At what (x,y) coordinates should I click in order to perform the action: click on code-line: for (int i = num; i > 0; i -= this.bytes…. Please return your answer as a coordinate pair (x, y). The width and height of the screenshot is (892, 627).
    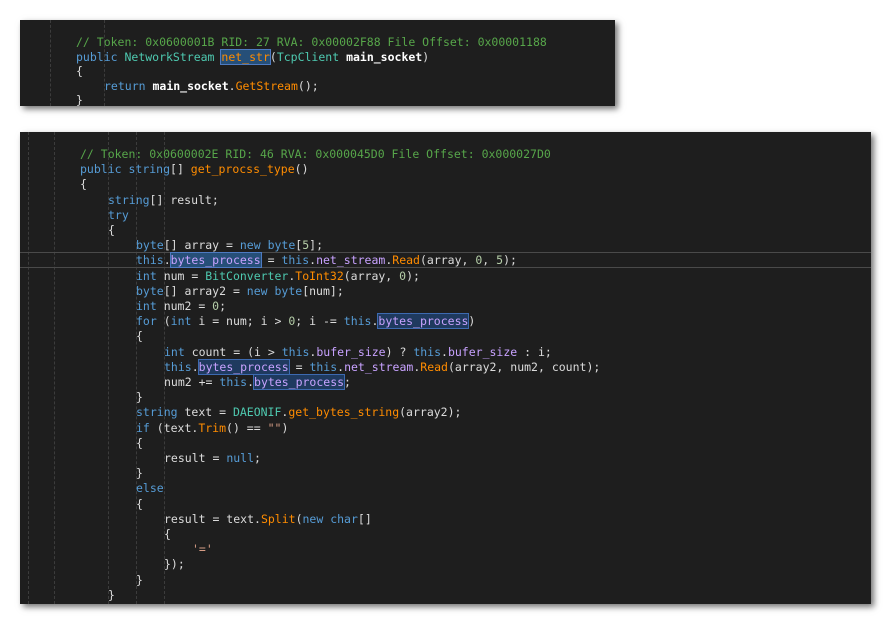
    Looking at the image, I should click on (445, 321).